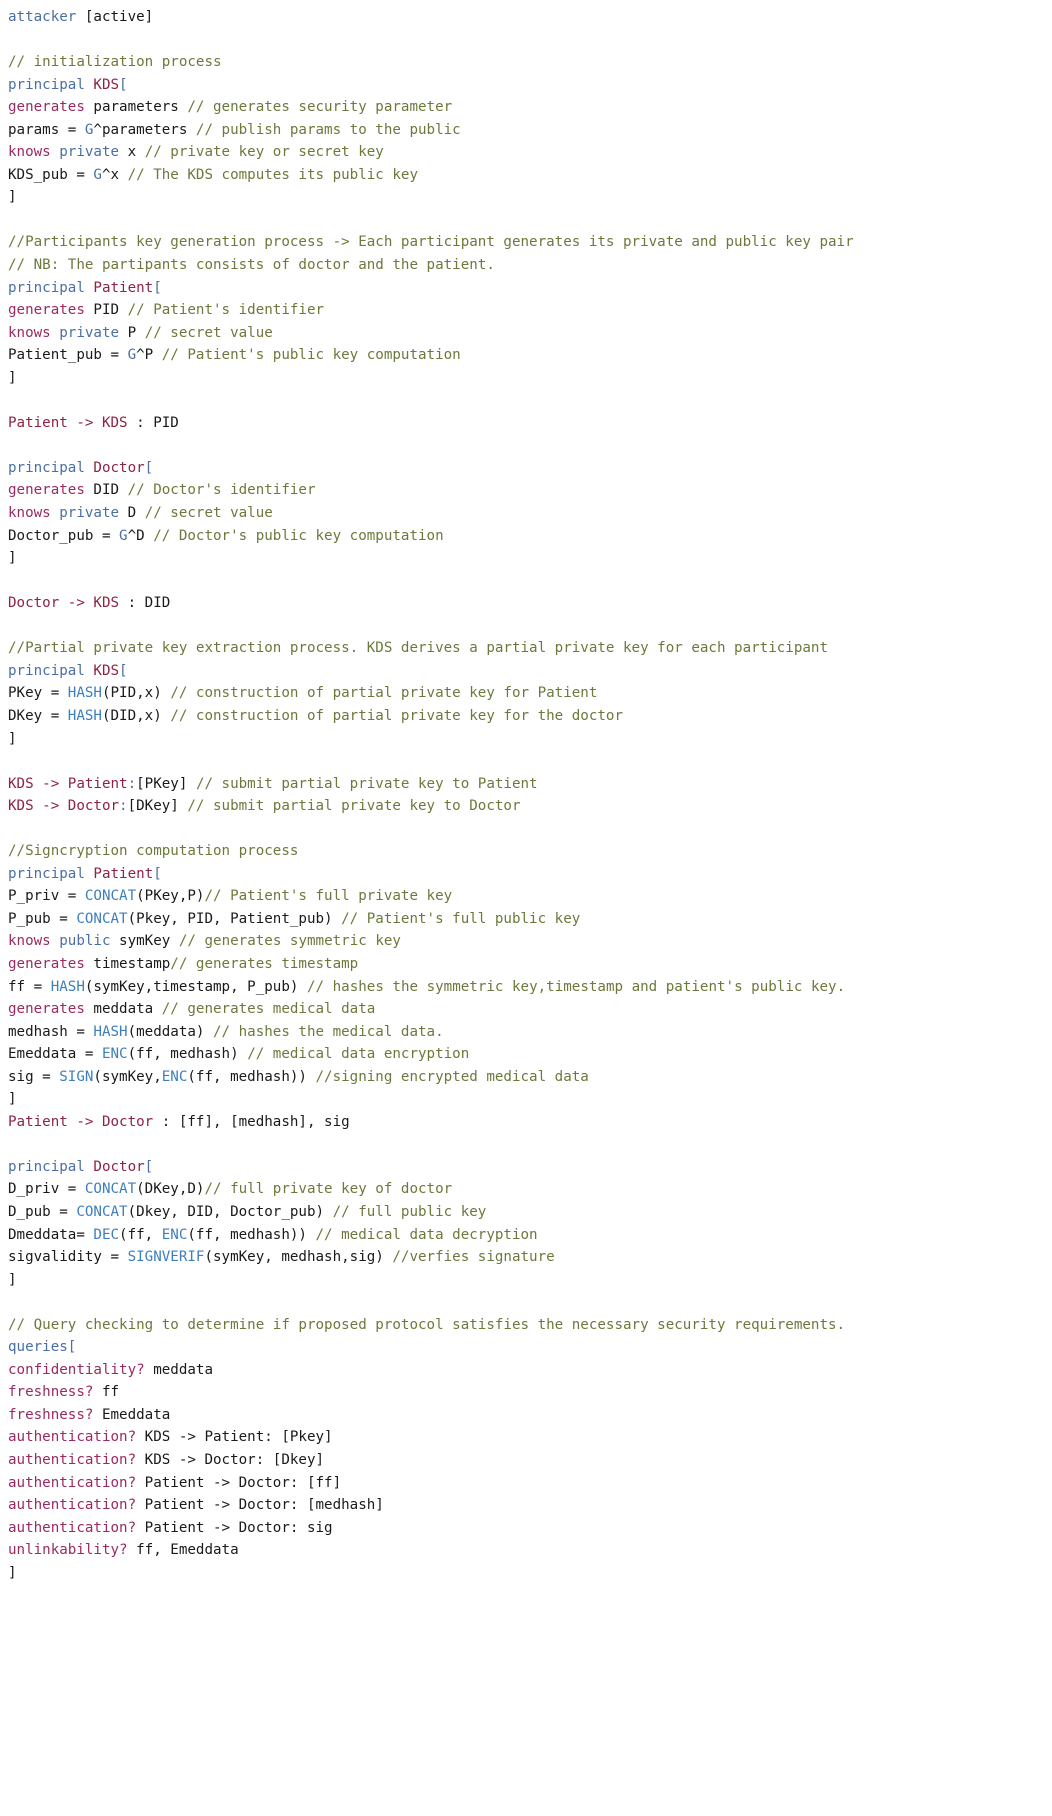 Image resolution: width=1052 pixels, height=1816 pixels. What do you see at coordinates (136, 693) in the screenshot?
I see `code-token-plain: (PID,x)` at bounding box center [136, 693].